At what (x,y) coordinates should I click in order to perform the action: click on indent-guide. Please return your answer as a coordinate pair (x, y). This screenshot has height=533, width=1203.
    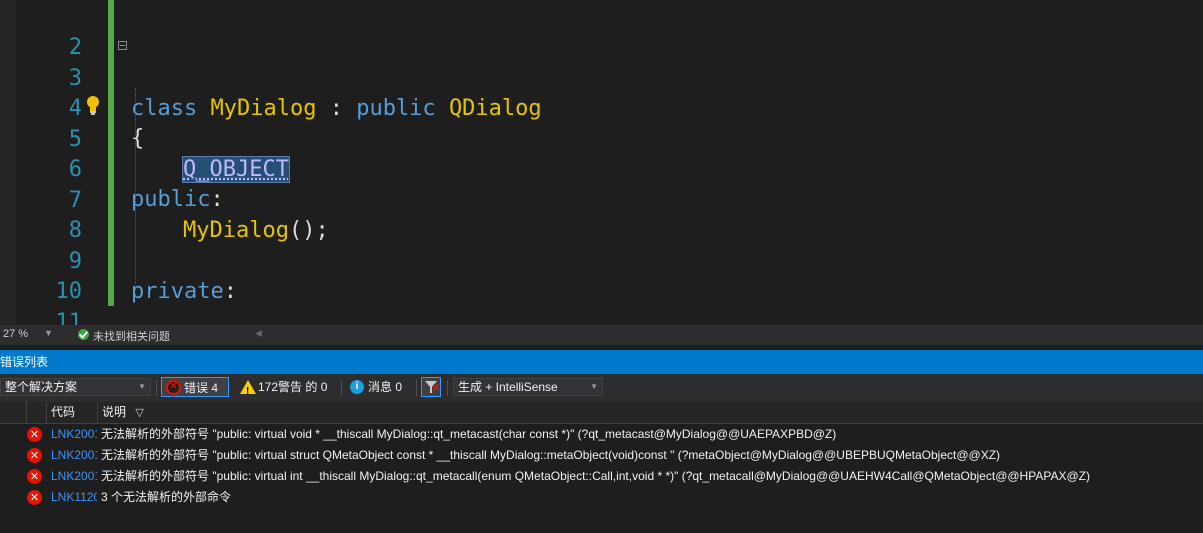
    Looking at the image, I should click on (135, 186).